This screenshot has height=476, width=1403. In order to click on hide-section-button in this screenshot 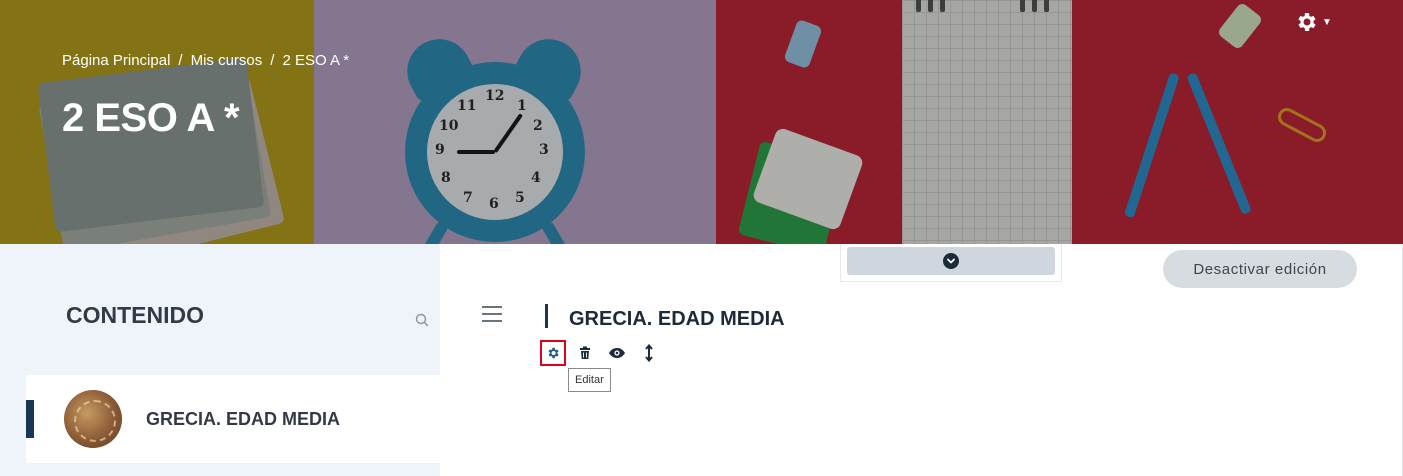, I will do `click(617, 353)`.